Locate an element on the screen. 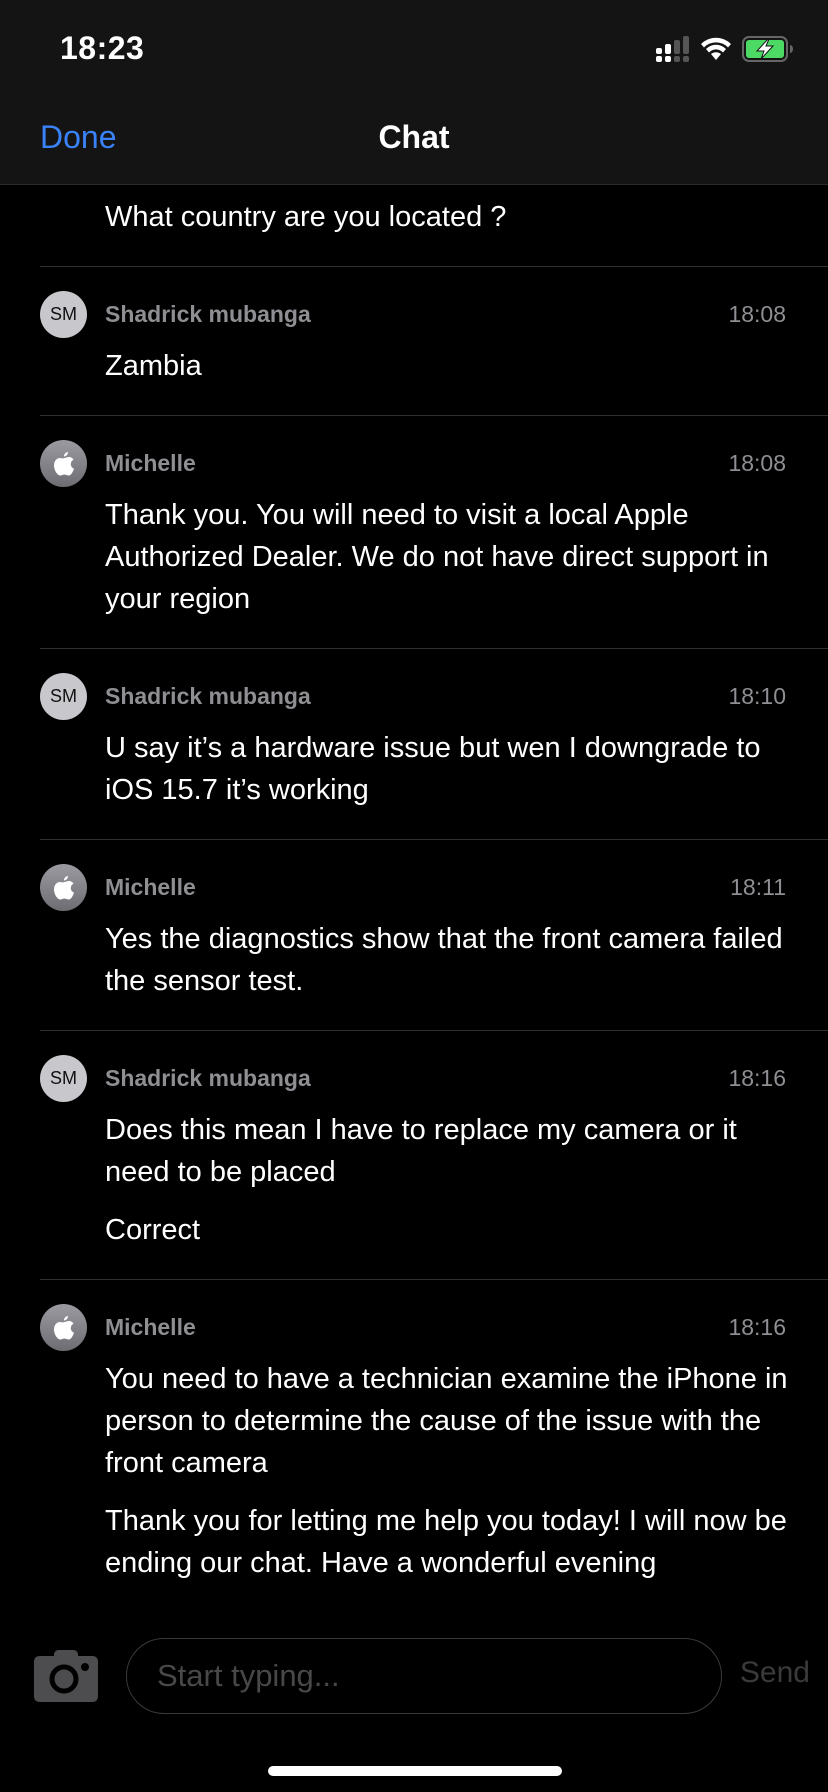 This screenshot has height=1792, width=828. composer: Send is located at coordinates (414, 1662).